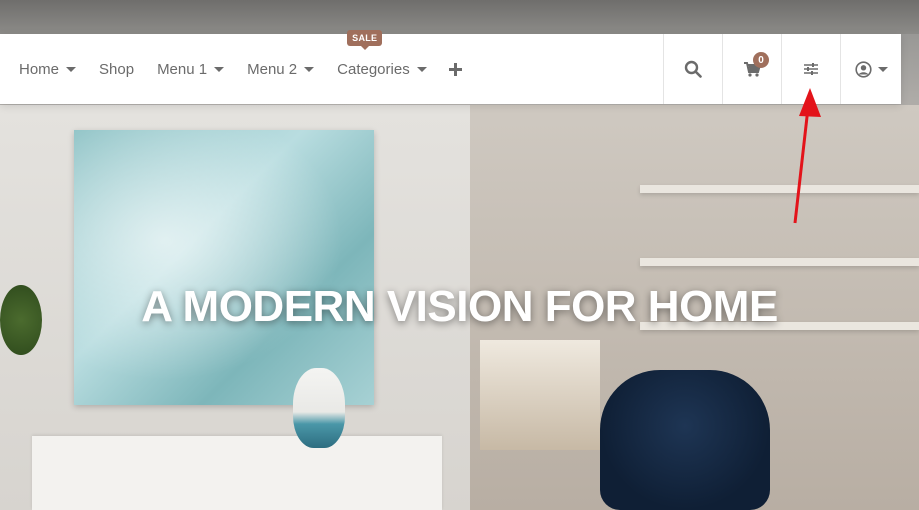 The height and width of the screenshot is (510, 919). I want to click on nav-item-shop: Shop, so click(116, 69).